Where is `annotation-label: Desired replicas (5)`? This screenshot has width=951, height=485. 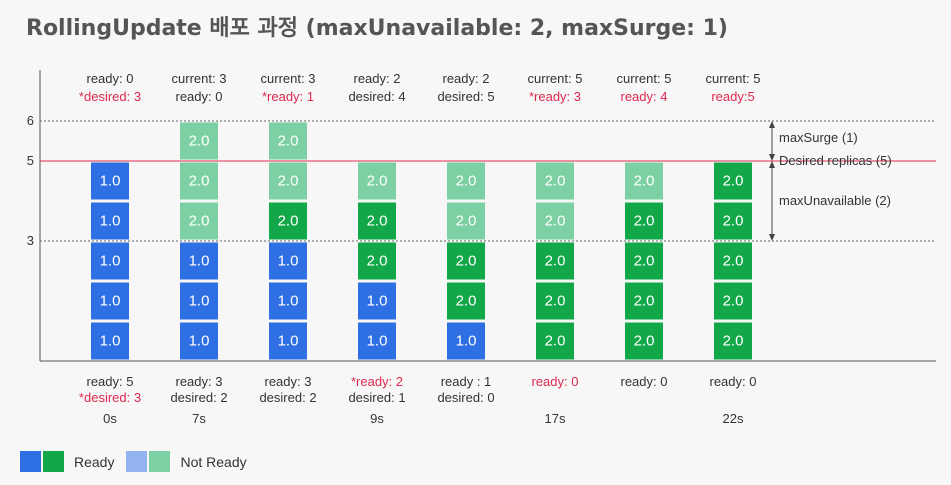
annotation-label: Desired replicas (5) is located at coordinates (835, 160).